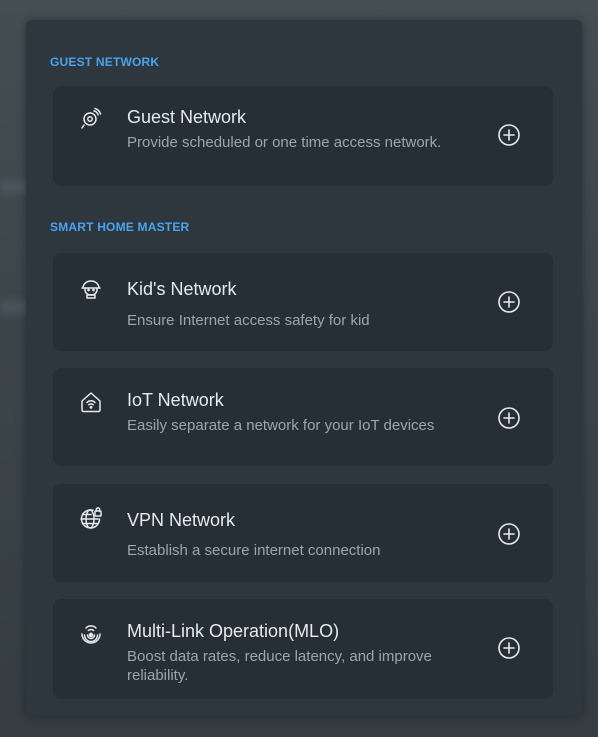  Describe the element at coordinates (120, 227) in the screenshot. I see `section-title-smart-home-master: SMART HOME MASTER` at that location.